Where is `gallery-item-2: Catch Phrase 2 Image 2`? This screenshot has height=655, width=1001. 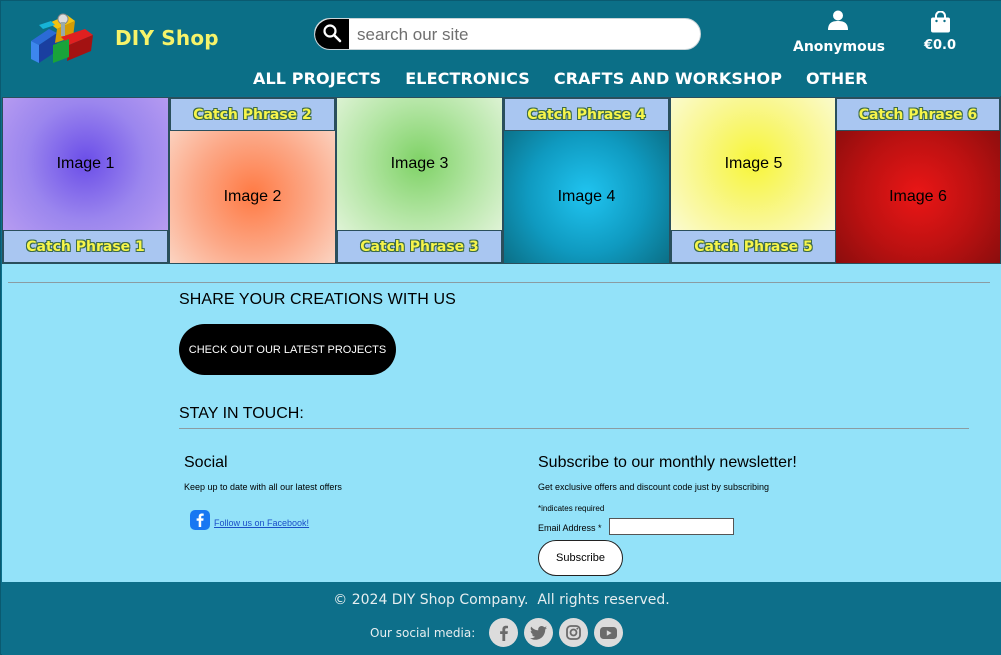 gallery-item-2: Catch Phrase 2 Image 2 is located at coordinates (252, 180).